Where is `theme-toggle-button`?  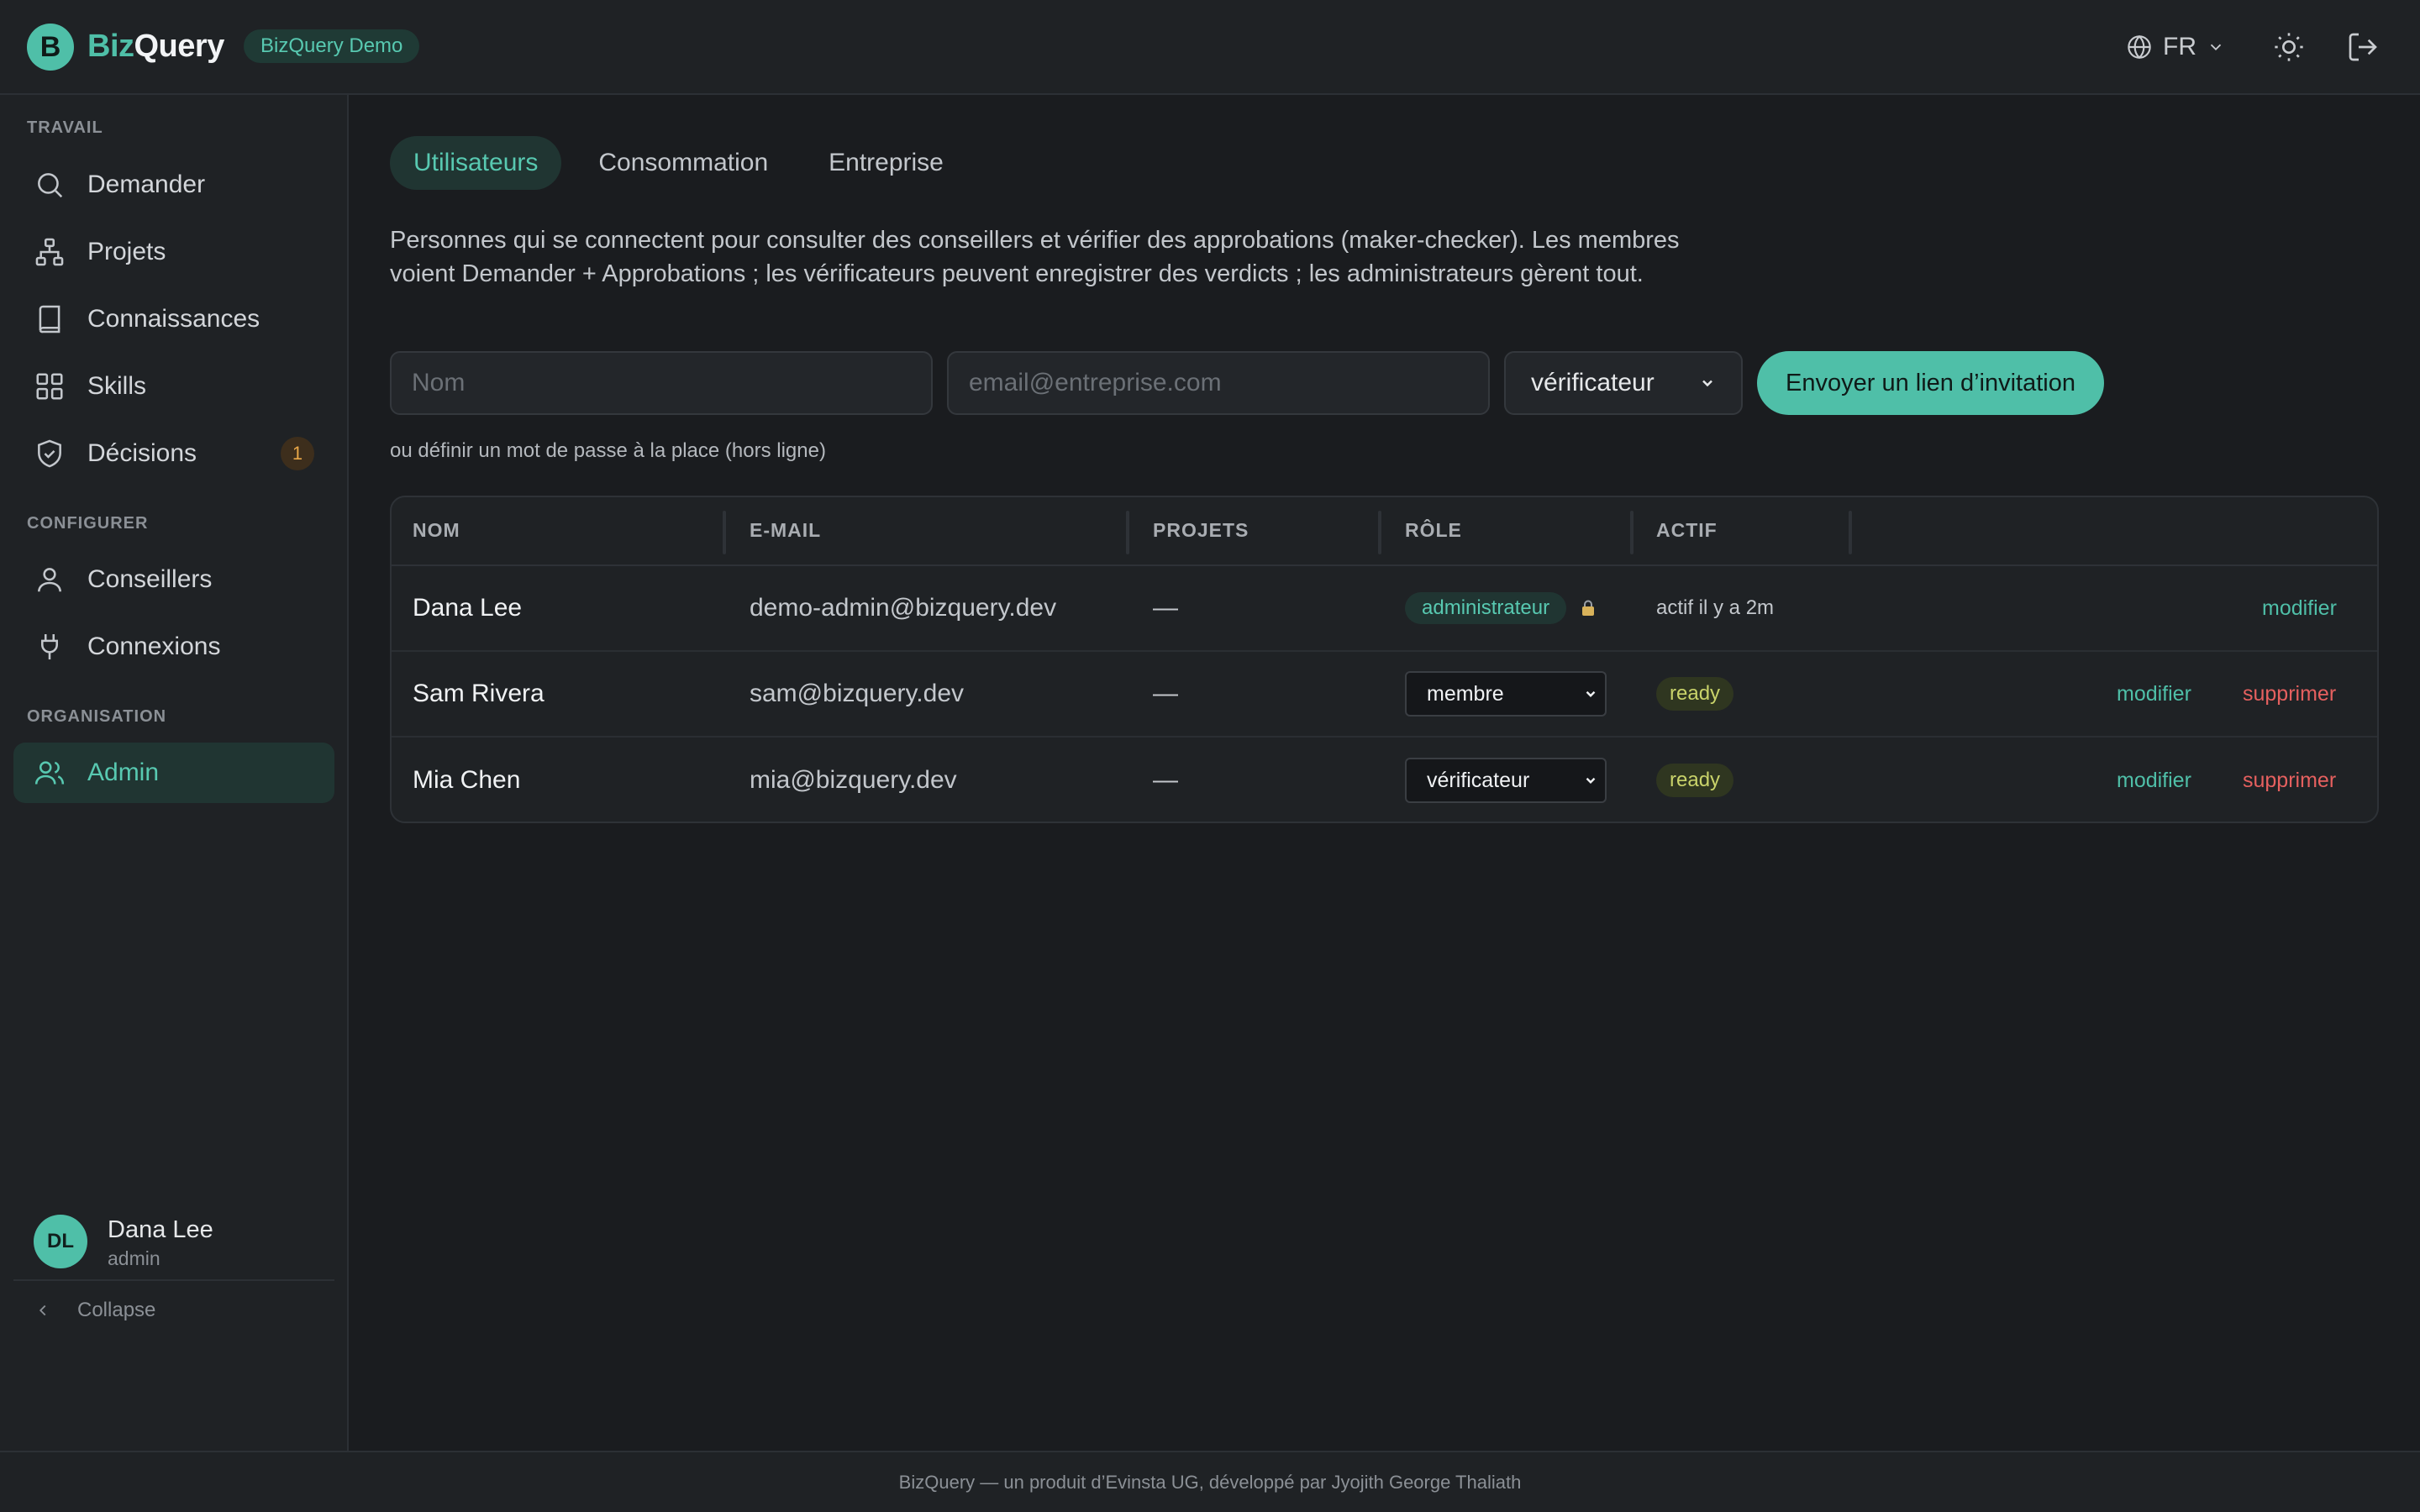
theme-toggle-button is located at coordinates (2289, 47).